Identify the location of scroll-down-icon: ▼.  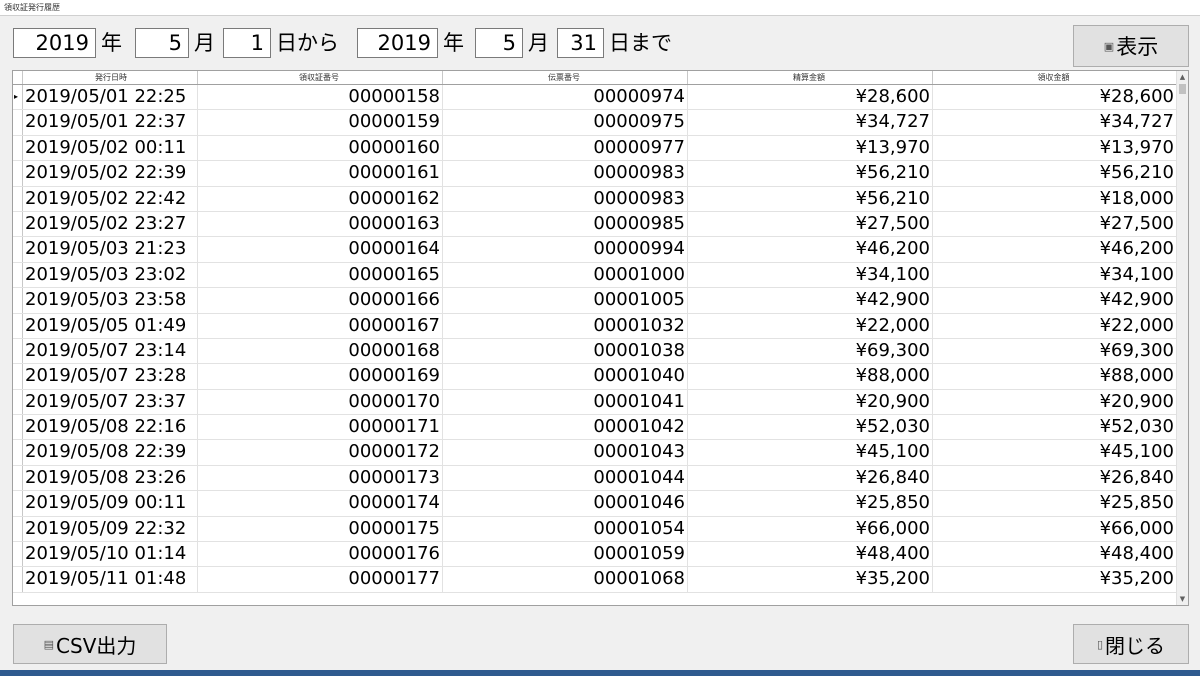
(1182, 599).